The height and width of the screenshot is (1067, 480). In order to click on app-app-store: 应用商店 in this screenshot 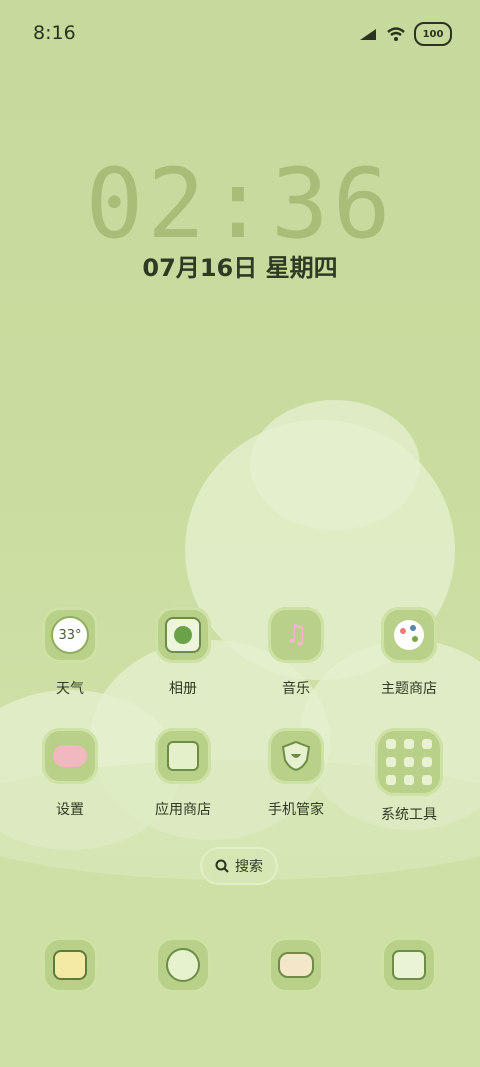, I will do `click(183, 773)`.